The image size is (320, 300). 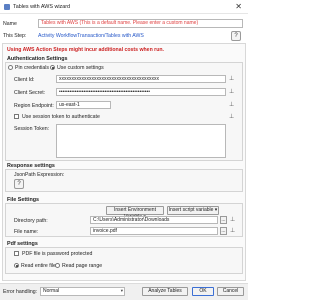 I want to click on jsonpath-label: JsonPath Expression:, so click(x=39, y=175).